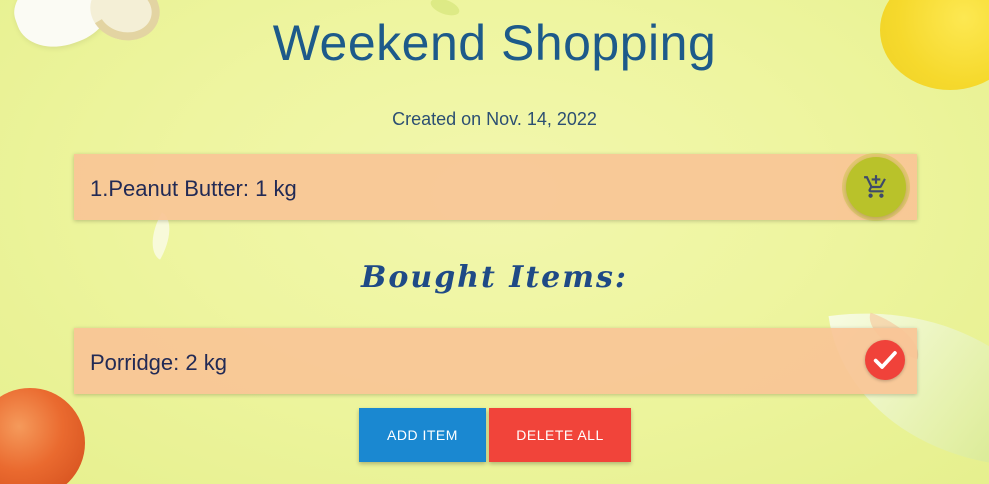 The image size is (989, 484). I want to click on add-to-cart-button, so click(876, 187).